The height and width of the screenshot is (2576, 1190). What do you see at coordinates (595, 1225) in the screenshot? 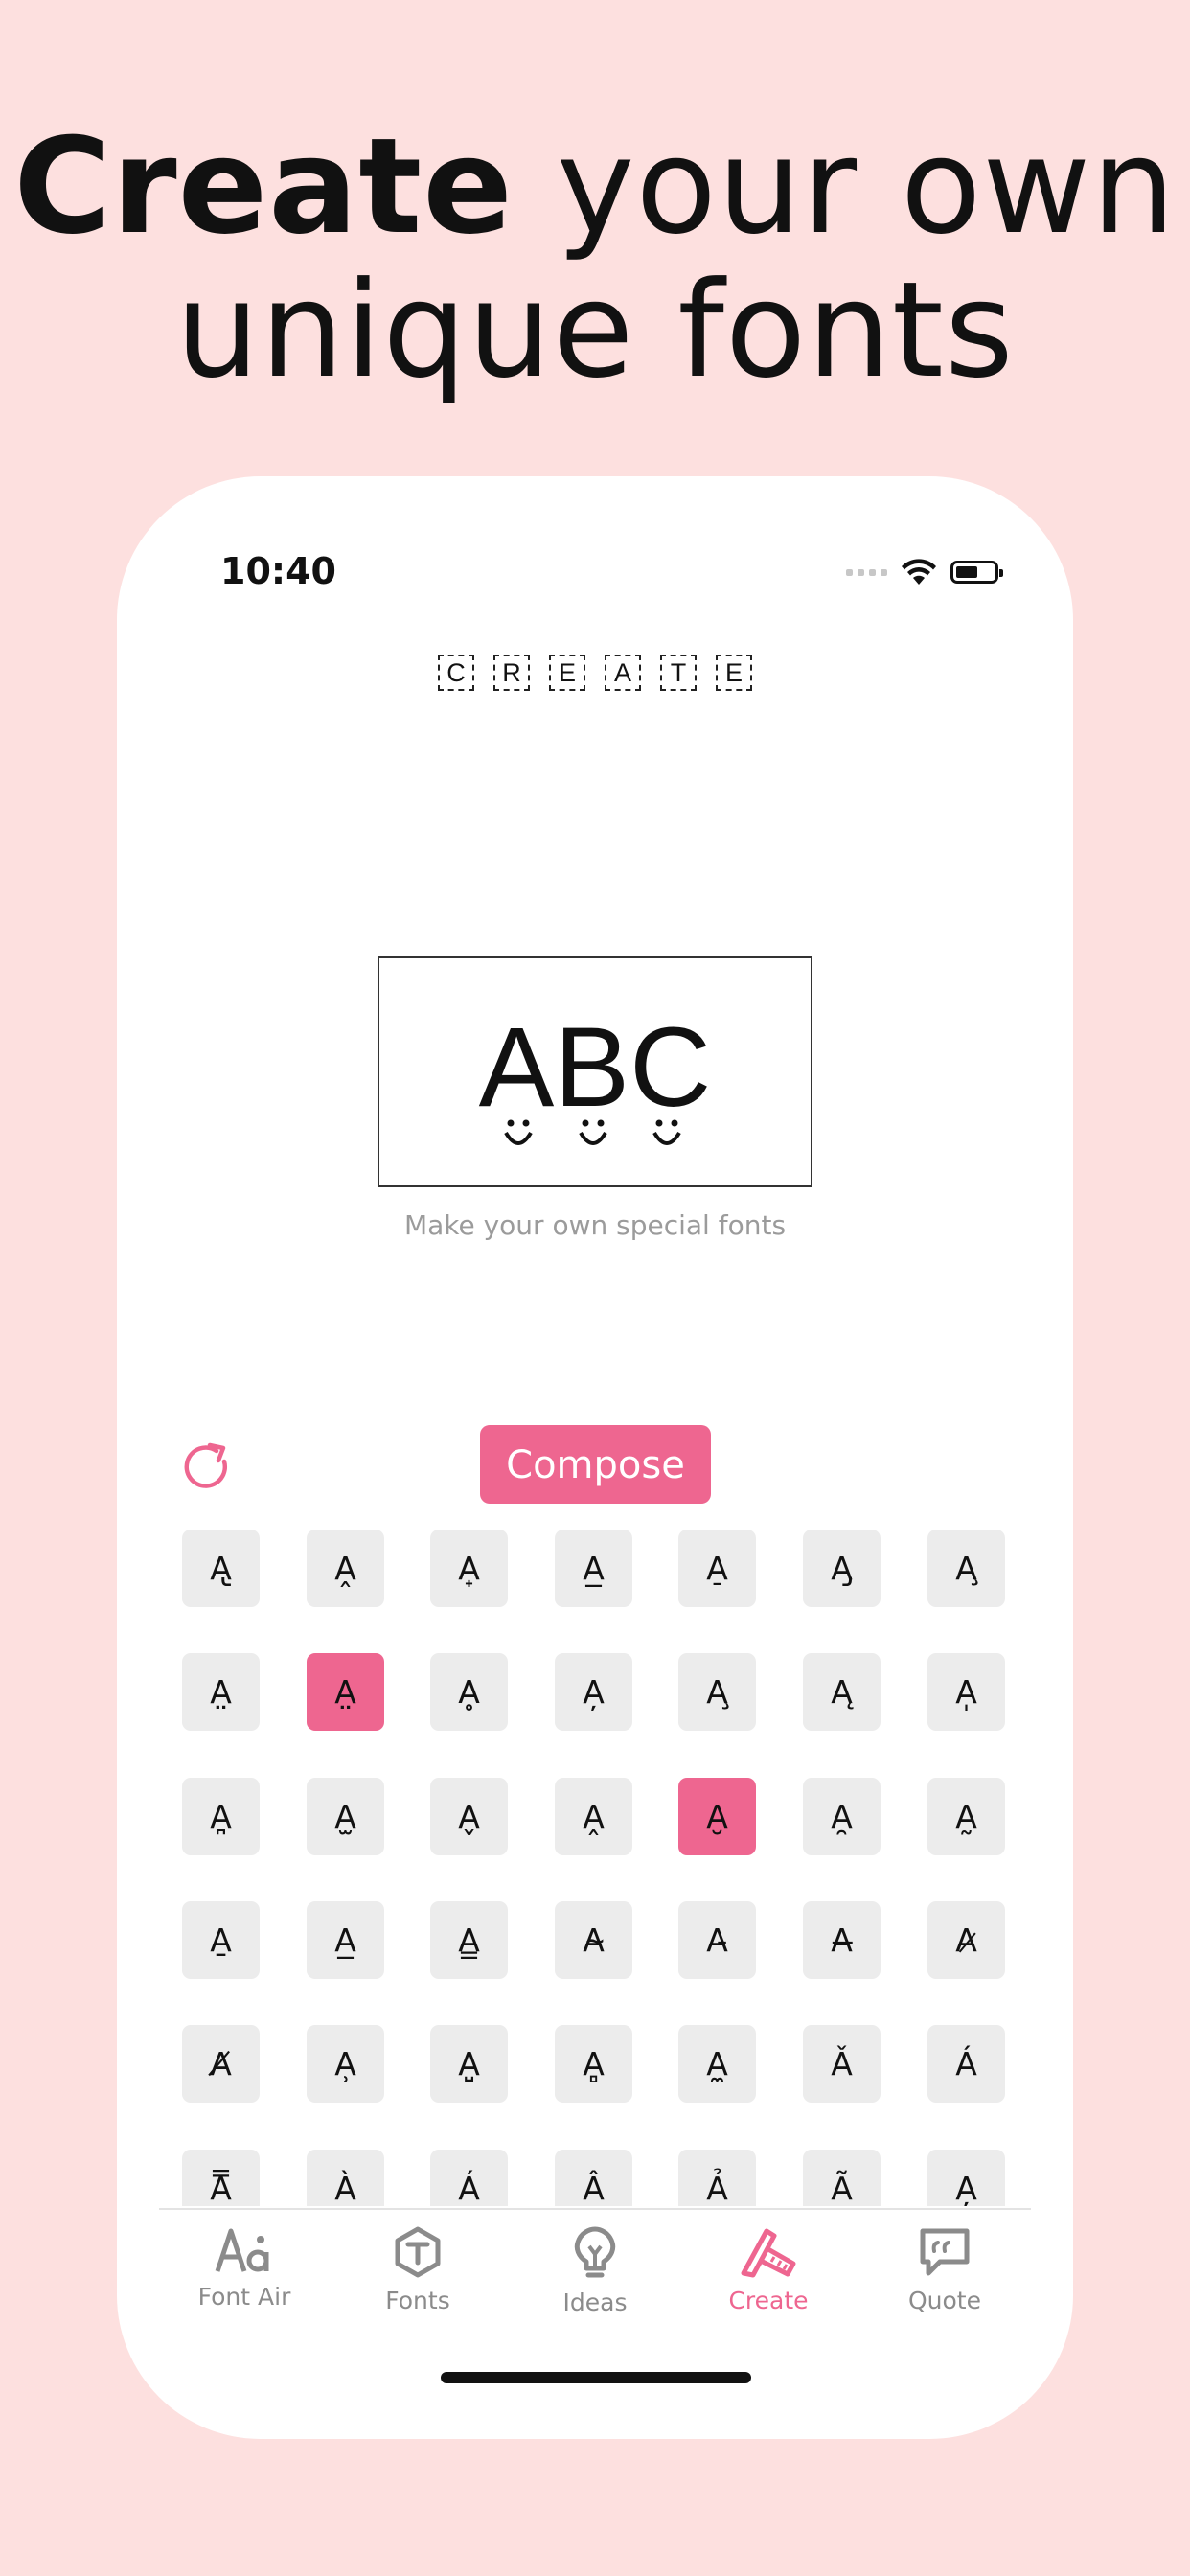
I see `preview-caption: Make your own special fonts` at bounding box center [595, 1225].